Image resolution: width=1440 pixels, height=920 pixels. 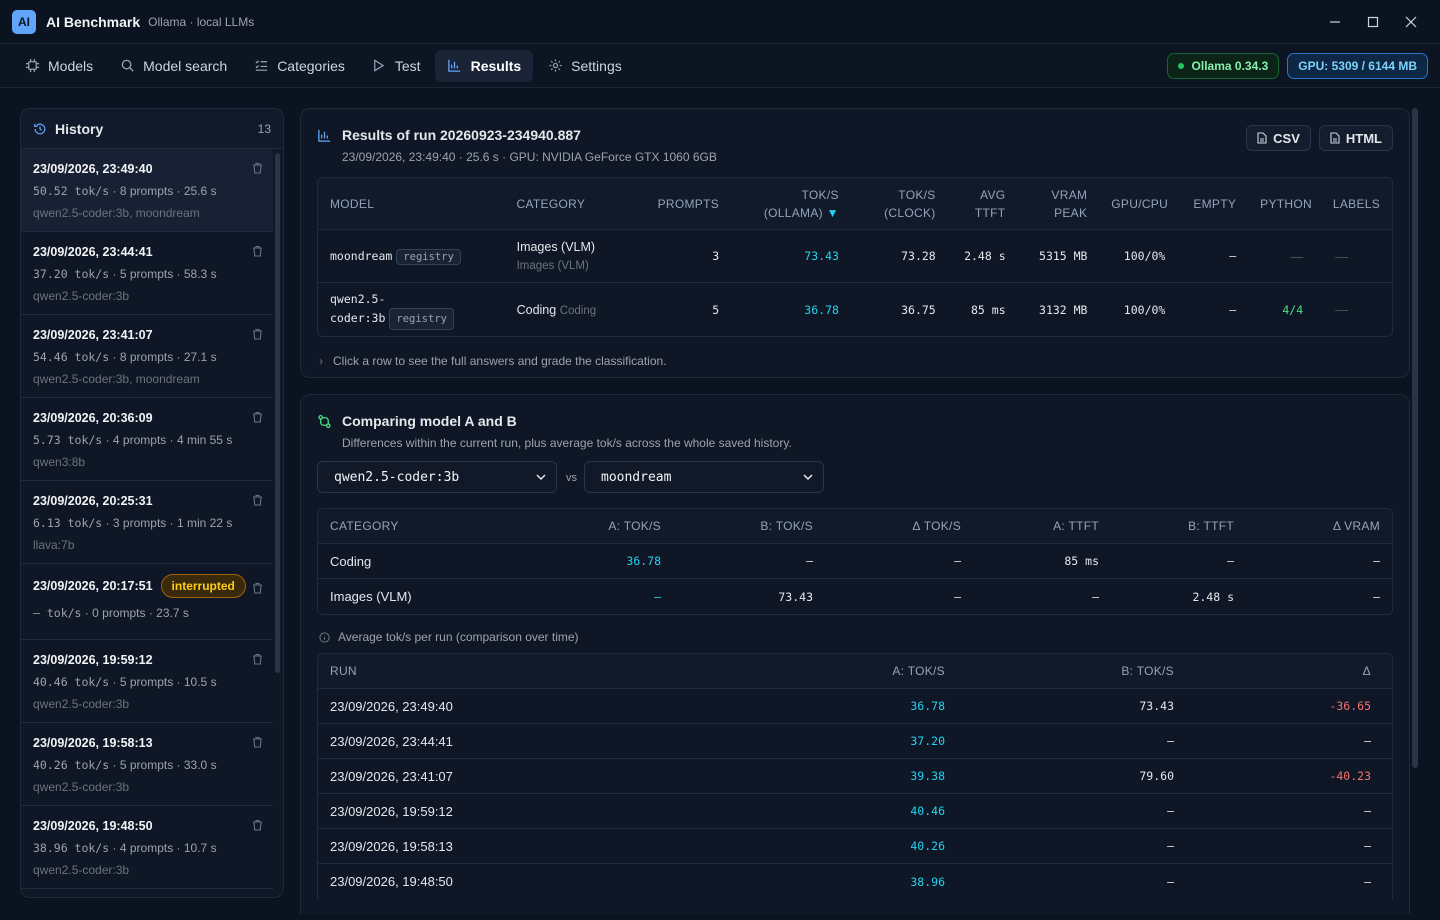 I want to click on col-ttft-l2: TTFT, so click(x=990, y=212).